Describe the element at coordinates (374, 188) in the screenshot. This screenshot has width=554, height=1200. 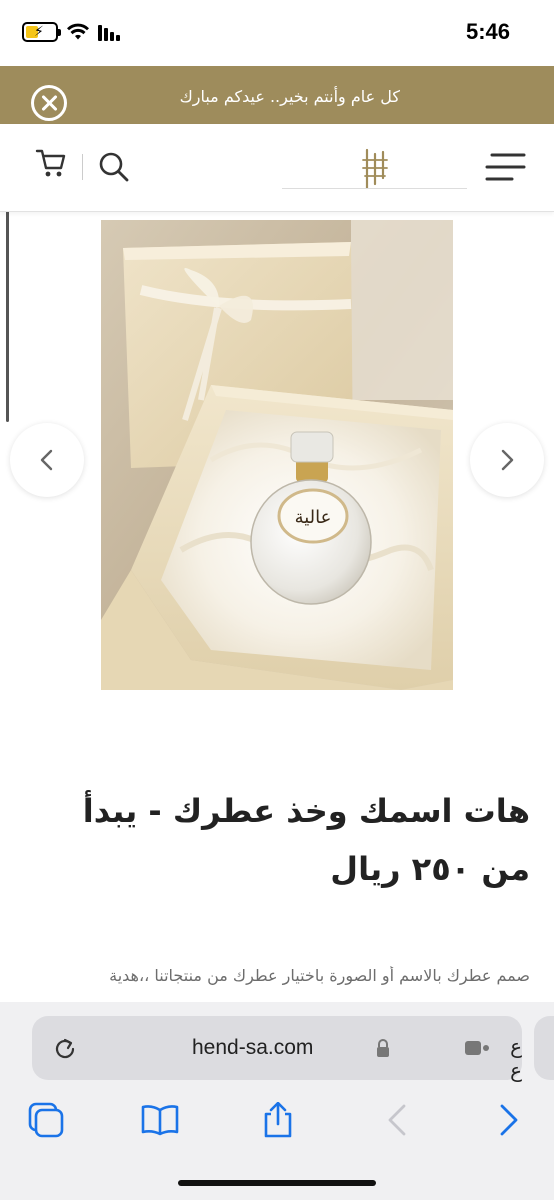
I see `logo-underline` at that location.